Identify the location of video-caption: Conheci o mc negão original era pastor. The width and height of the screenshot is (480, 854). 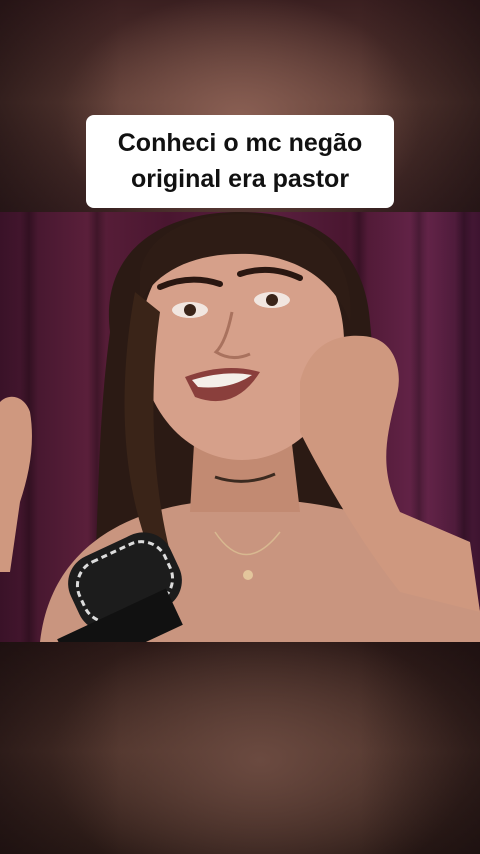
(240, 161).